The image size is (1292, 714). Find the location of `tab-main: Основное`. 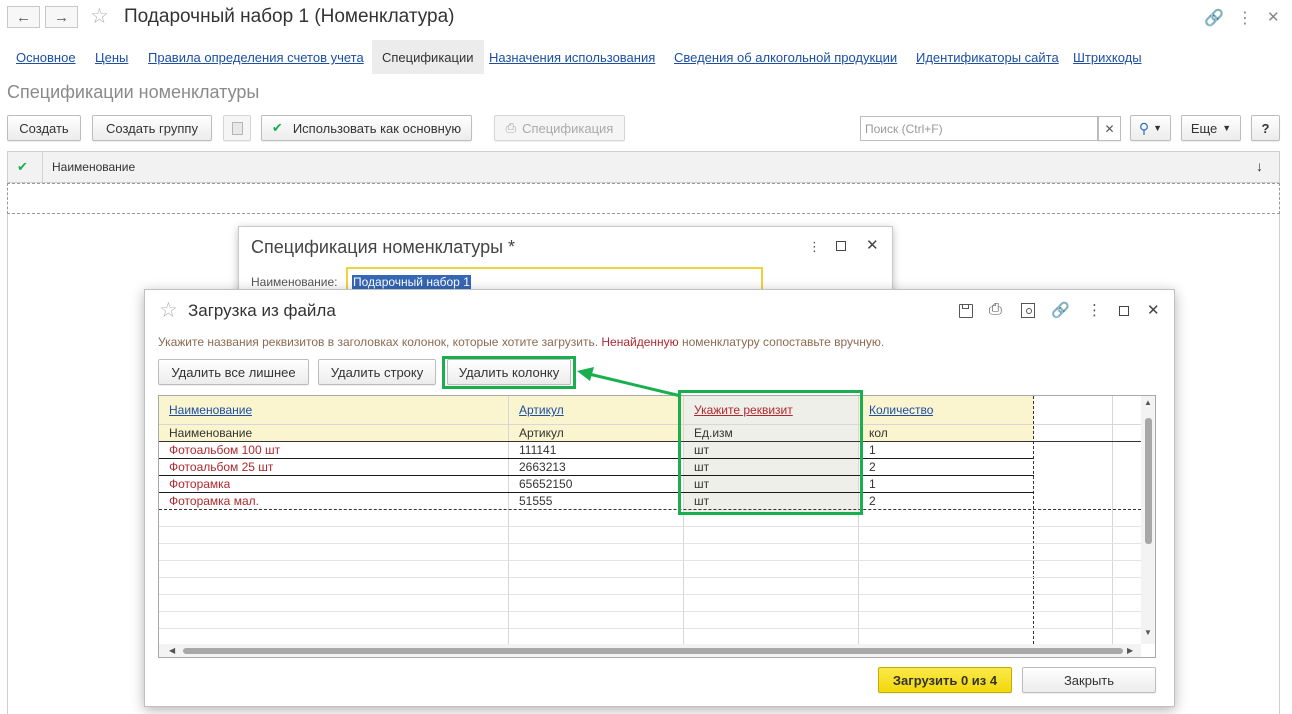

tab-main: Основное is located at coordinates (46, 57).